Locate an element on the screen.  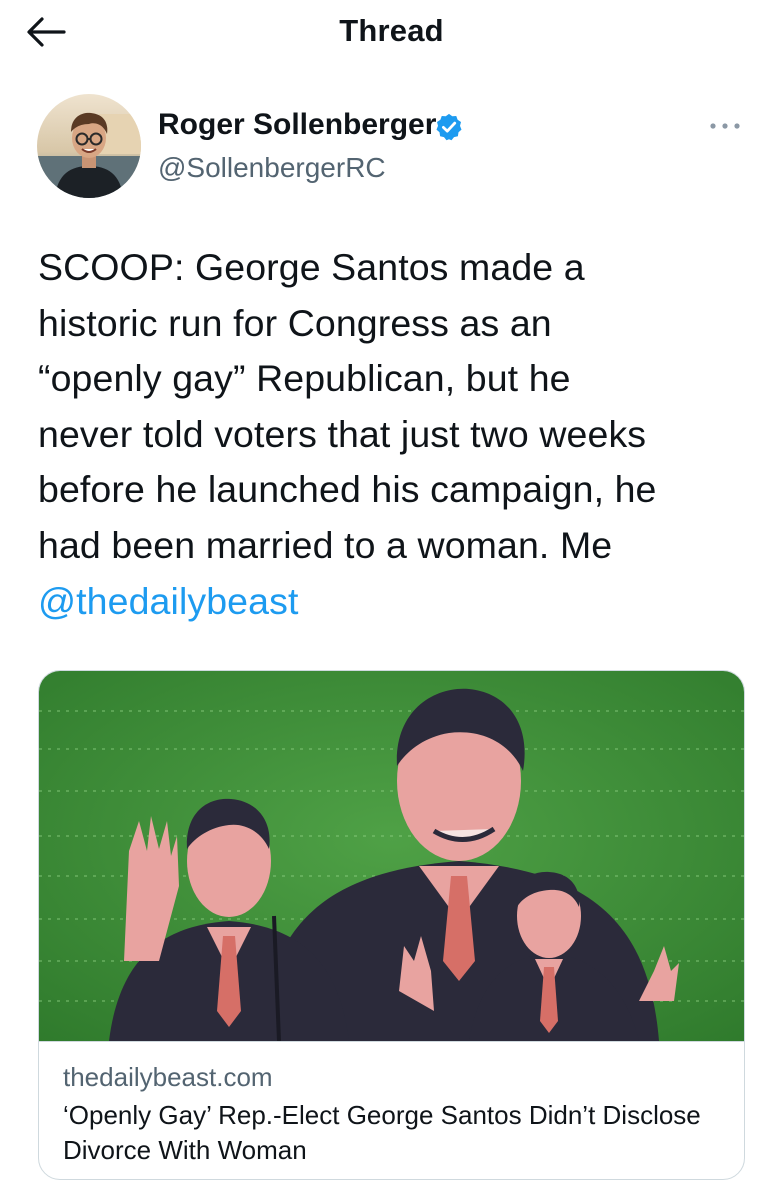
tweet-text-line: SCOOP: George Santos made a is located at coordinates (311, 267).